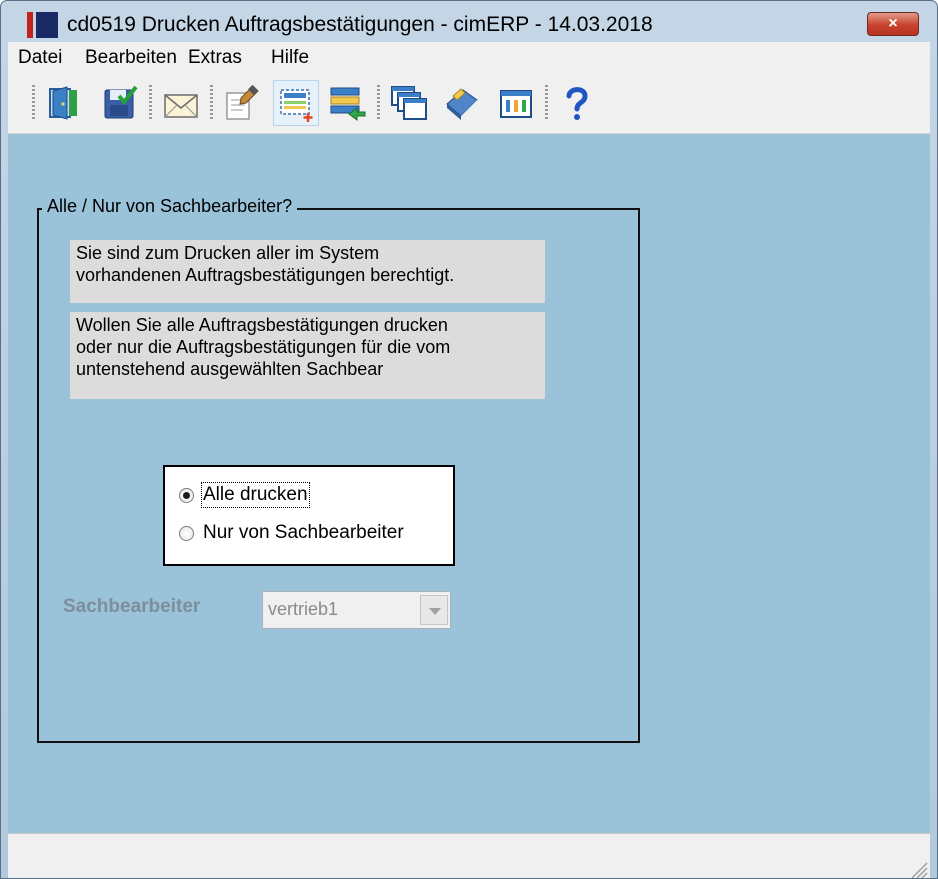 This screenshot has height=879, width=938. Describe the element at coordinates (170, 206) in the screenshot. I see `group-legend: Alle / Nur von Sachbearbeiter?` at that location.